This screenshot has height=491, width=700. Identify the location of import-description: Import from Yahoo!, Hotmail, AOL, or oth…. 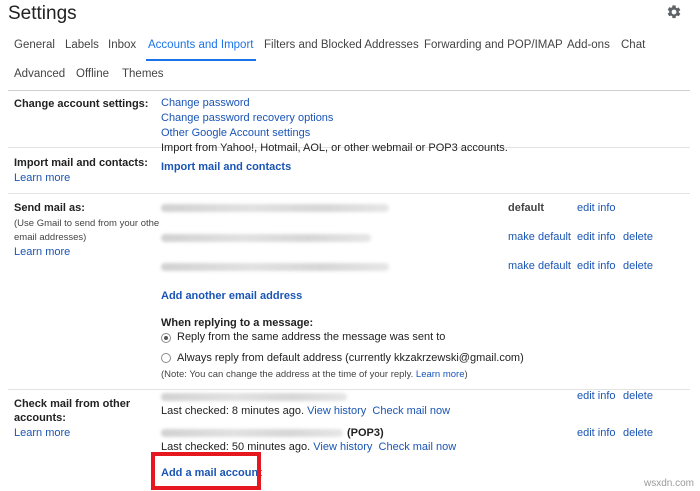
(334, 148).